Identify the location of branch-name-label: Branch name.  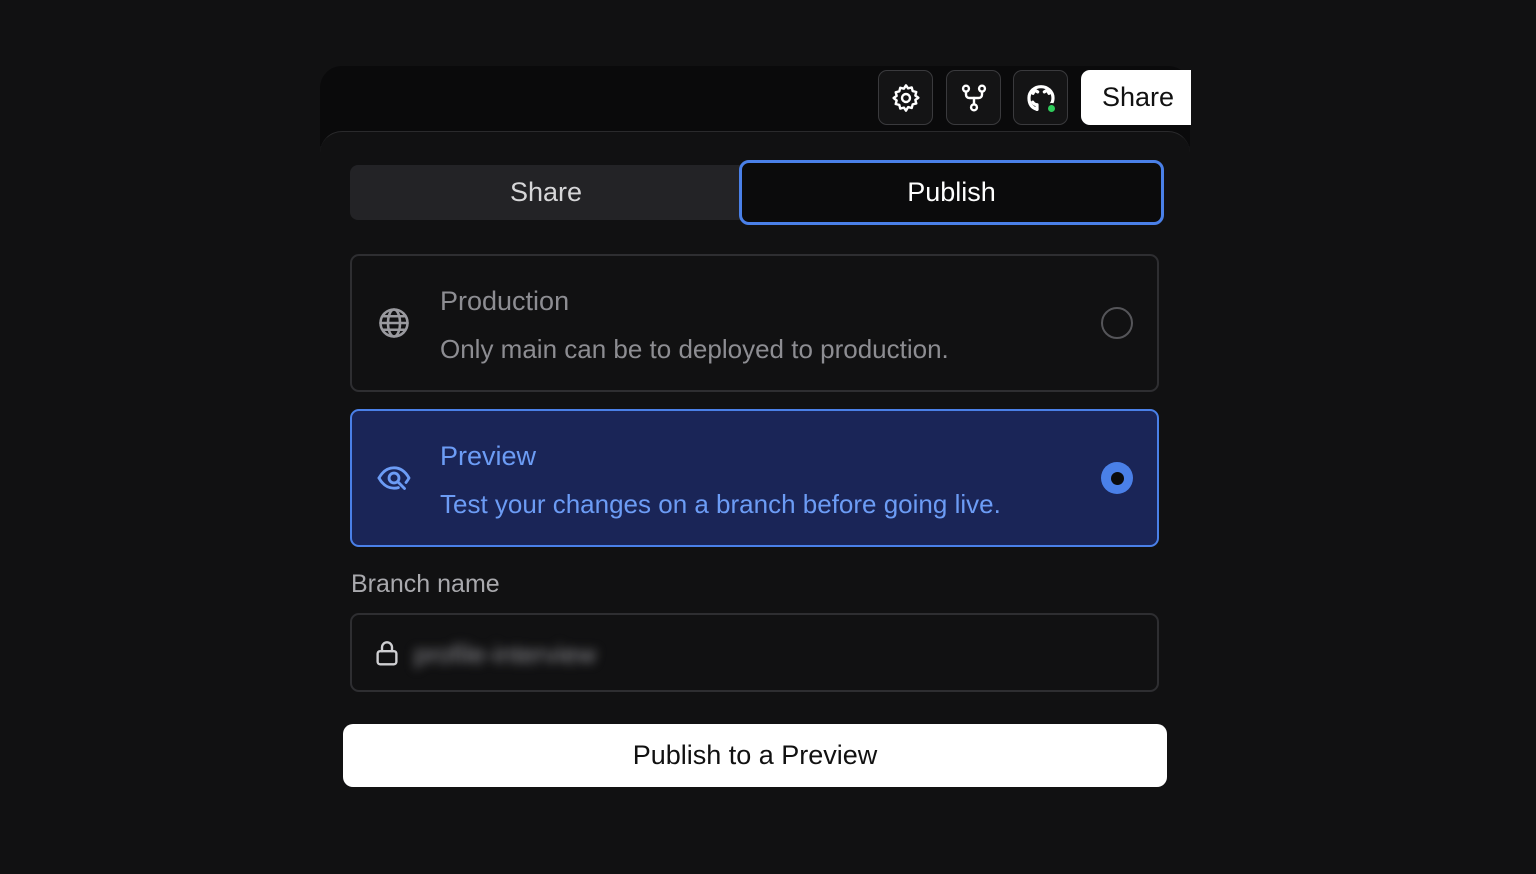
(425, 584).